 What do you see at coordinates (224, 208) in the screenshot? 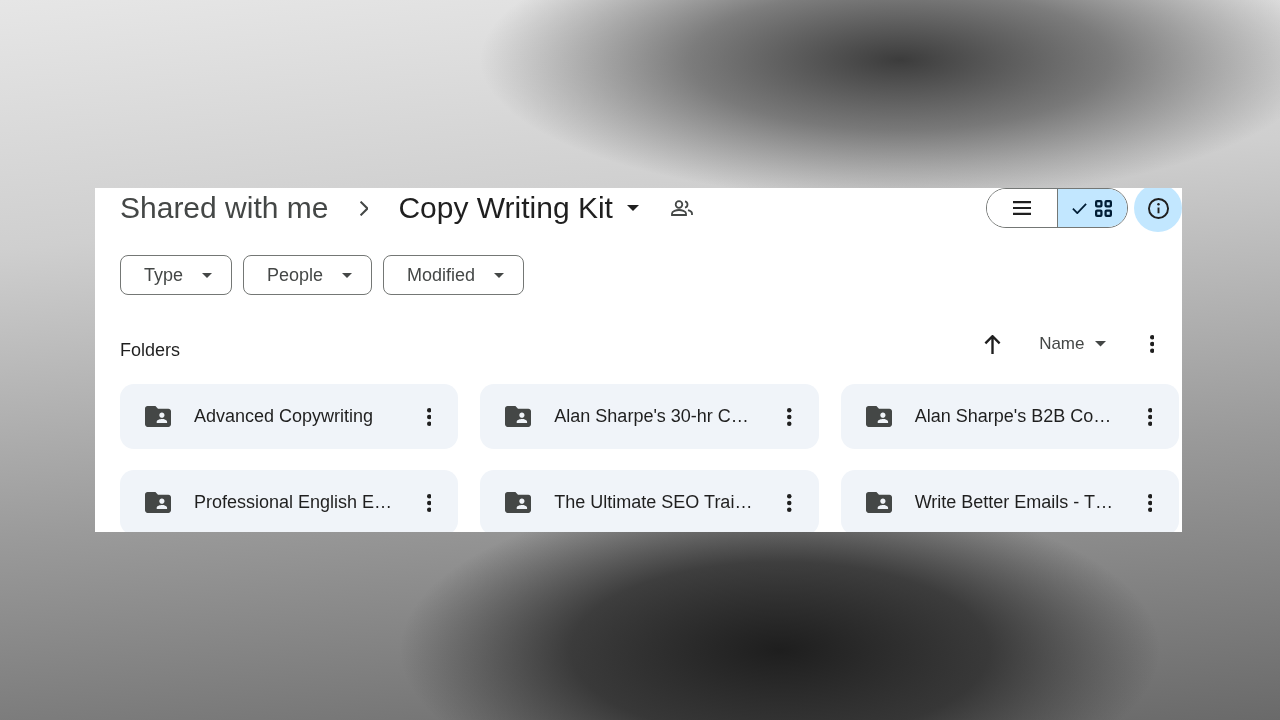
I see `breadcrumb-link: Shared with me` at bounding box center [224, 208].